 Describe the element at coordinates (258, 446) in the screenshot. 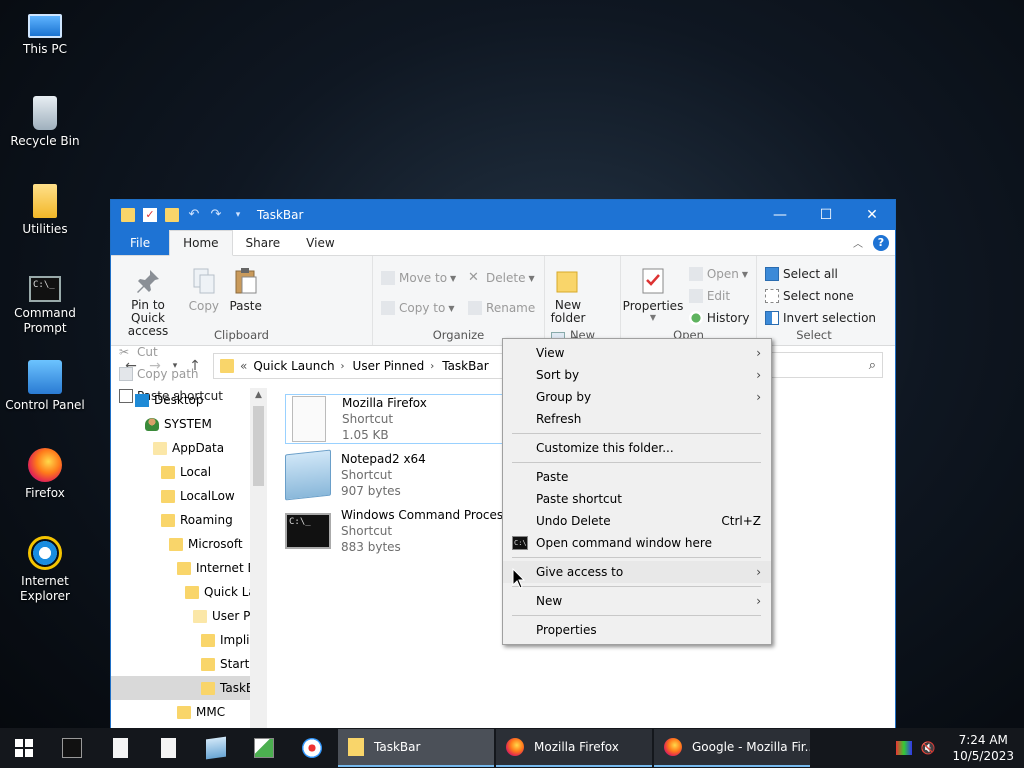

I see `scrollbar-thumb` at that location.